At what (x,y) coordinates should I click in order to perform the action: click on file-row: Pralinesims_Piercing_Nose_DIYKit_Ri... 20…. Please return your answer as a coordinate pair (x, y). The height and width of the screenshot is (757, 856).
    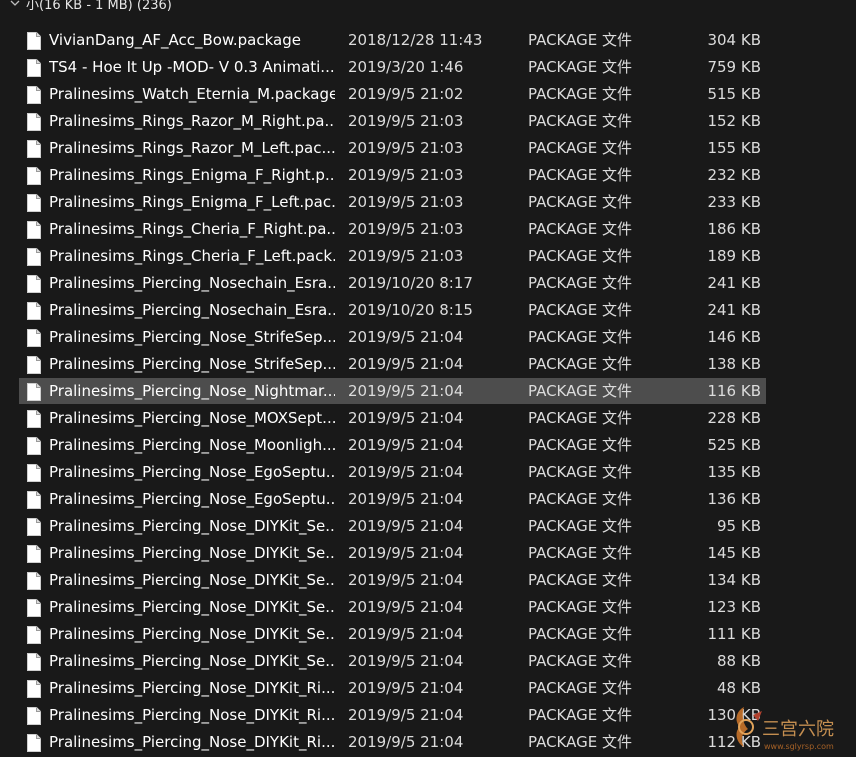
    Looking at the image, I should click on (428, 687).